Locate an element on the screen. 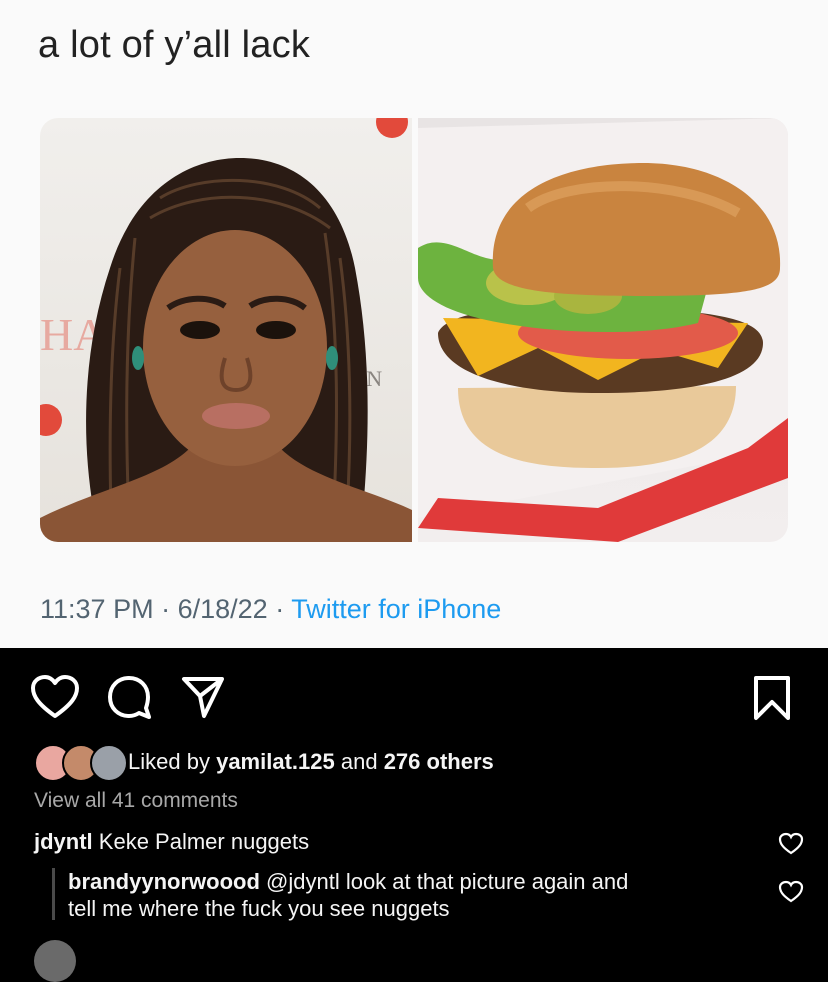  liker-avatars is located at coordinates (81, 763).